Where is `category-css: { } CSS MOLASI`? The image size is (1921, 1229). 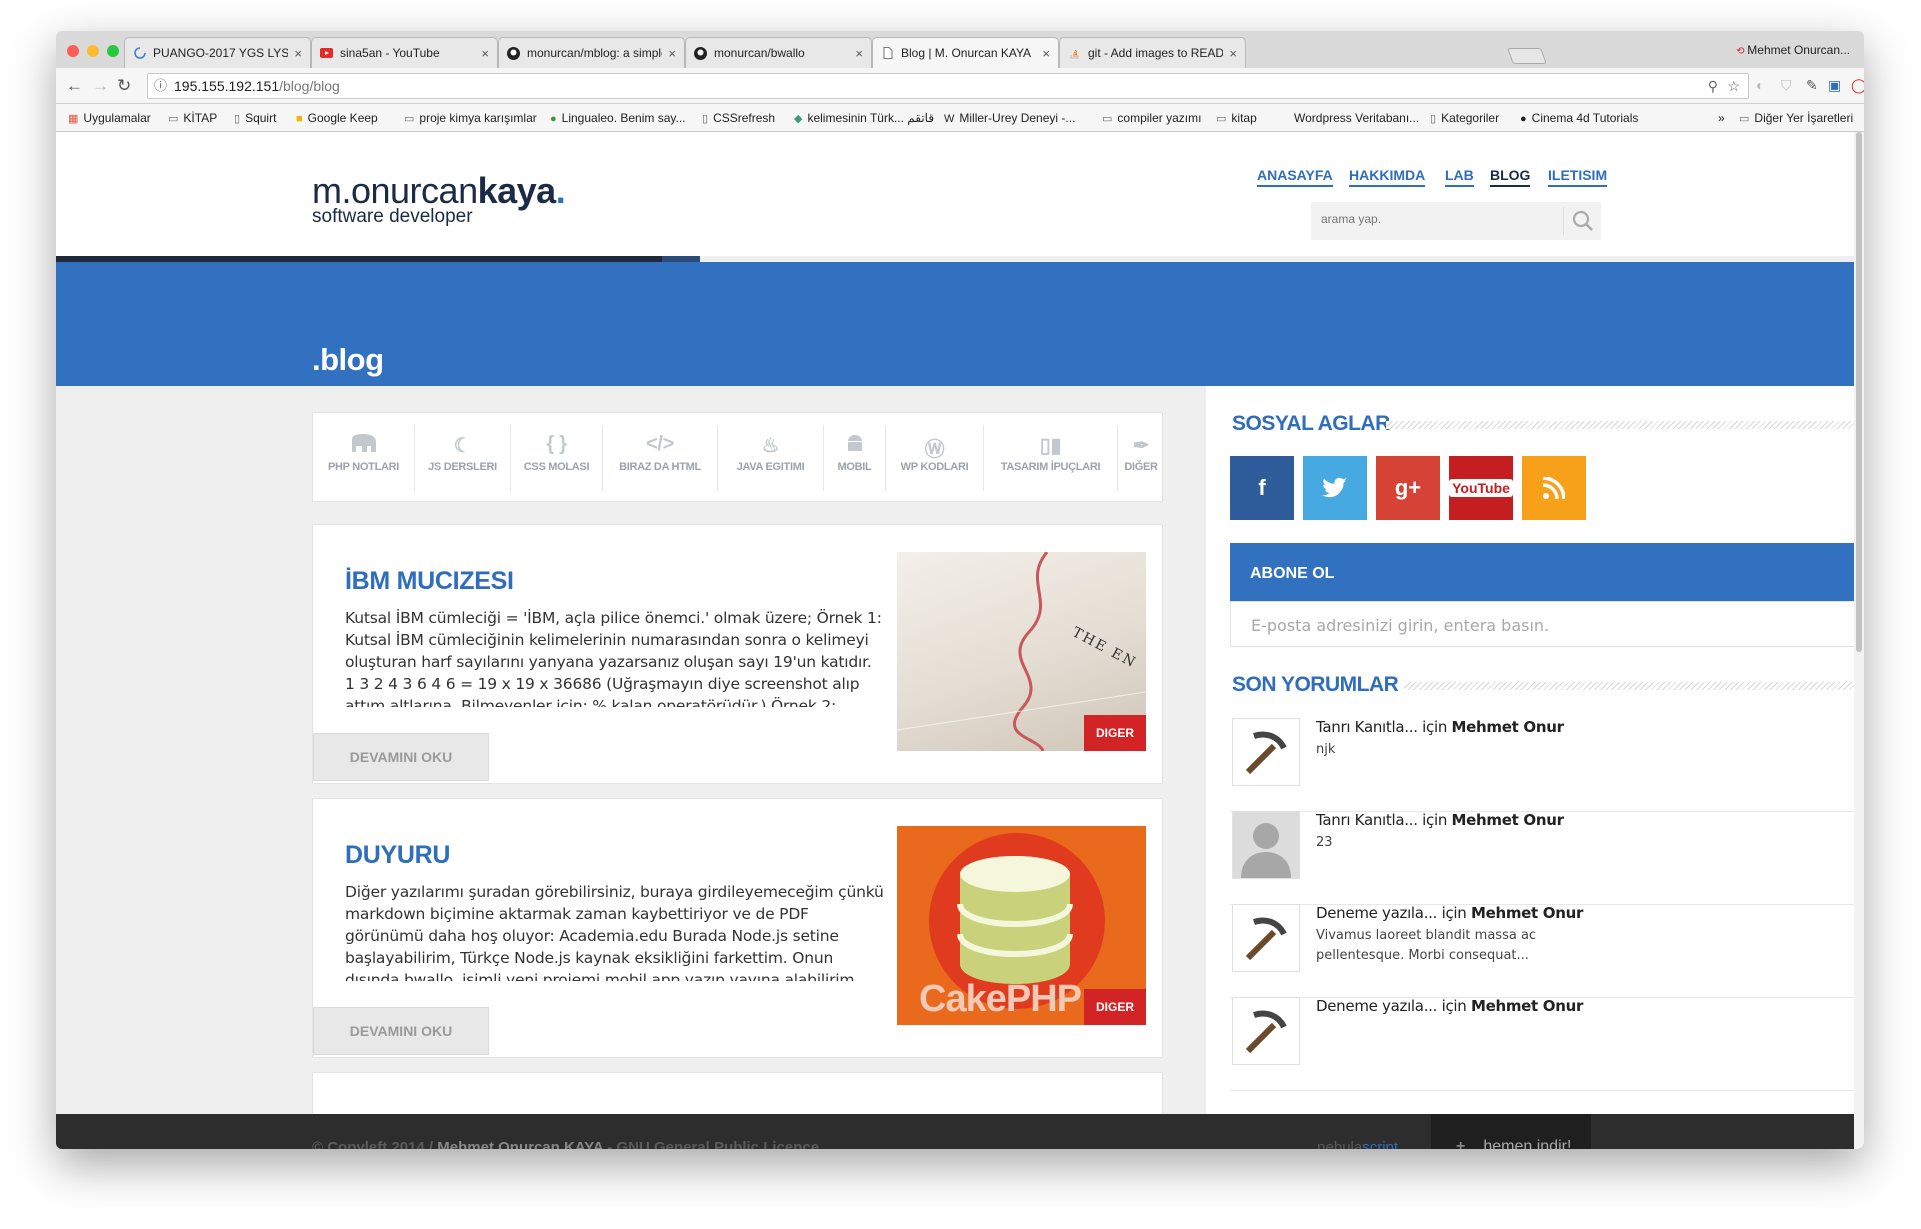
category-css: { } CSS MOLASI is located at coordinates (557, 458).